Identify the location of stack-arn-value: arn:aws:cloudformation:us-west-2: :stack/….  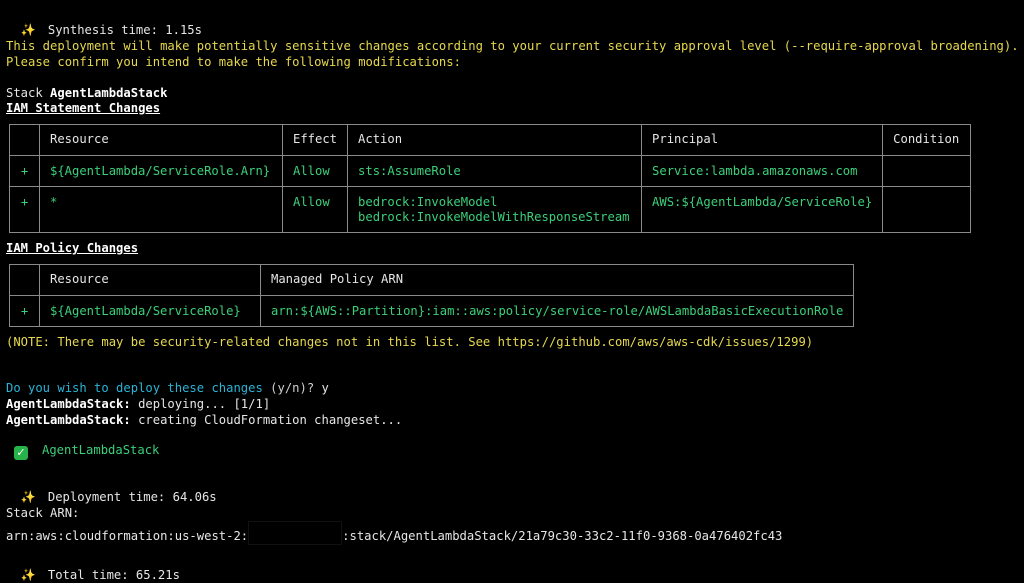
(394, 533).